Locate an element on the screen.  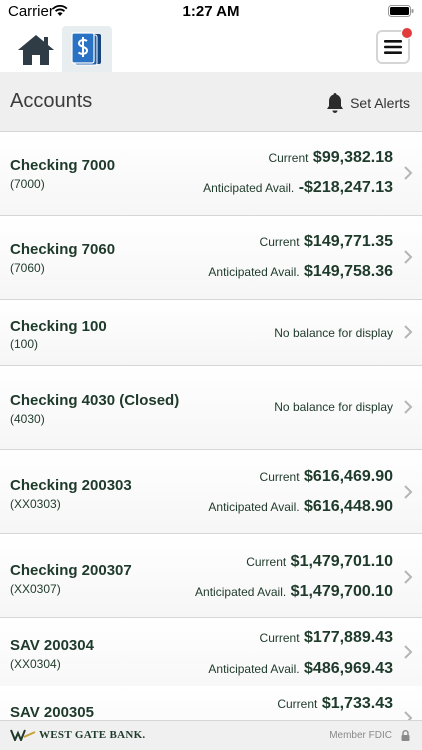
current-amount: $177,889.43 is located at coordinates (348, 637).